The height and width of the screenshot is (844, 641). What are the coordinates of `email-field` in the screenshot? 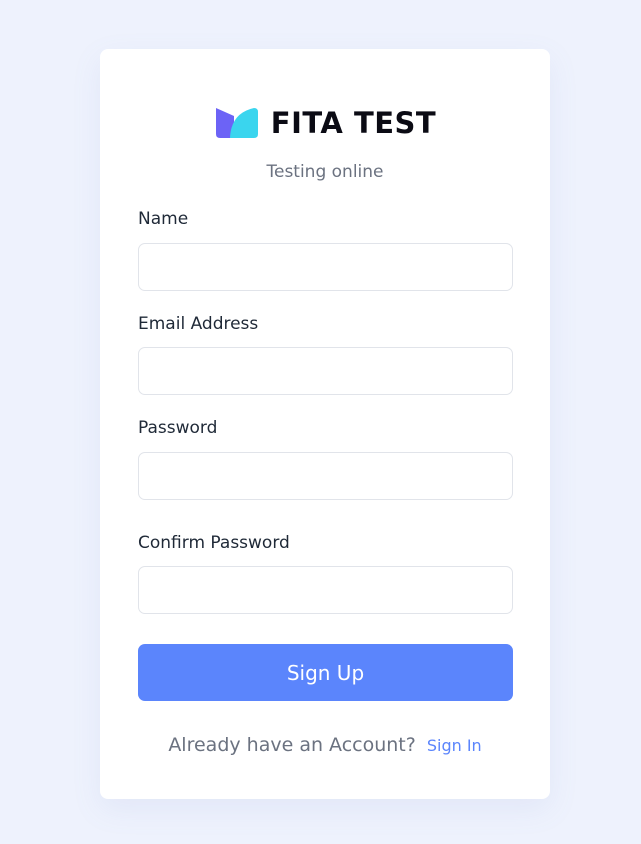 It's located at (325, 371).